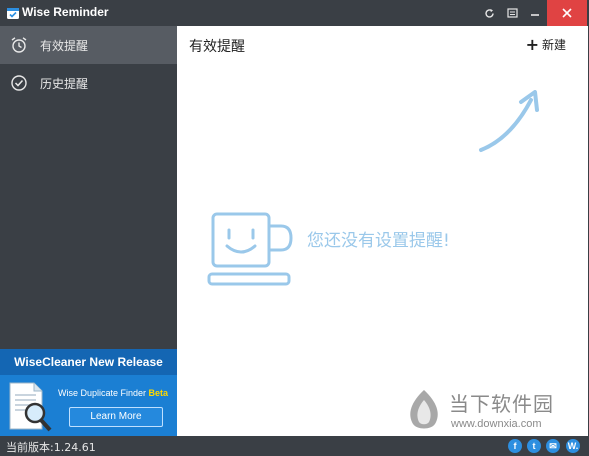 This screenshot has width=589, height=456. I want to click on title-bar: Wise Reminder, so click(294, 13).